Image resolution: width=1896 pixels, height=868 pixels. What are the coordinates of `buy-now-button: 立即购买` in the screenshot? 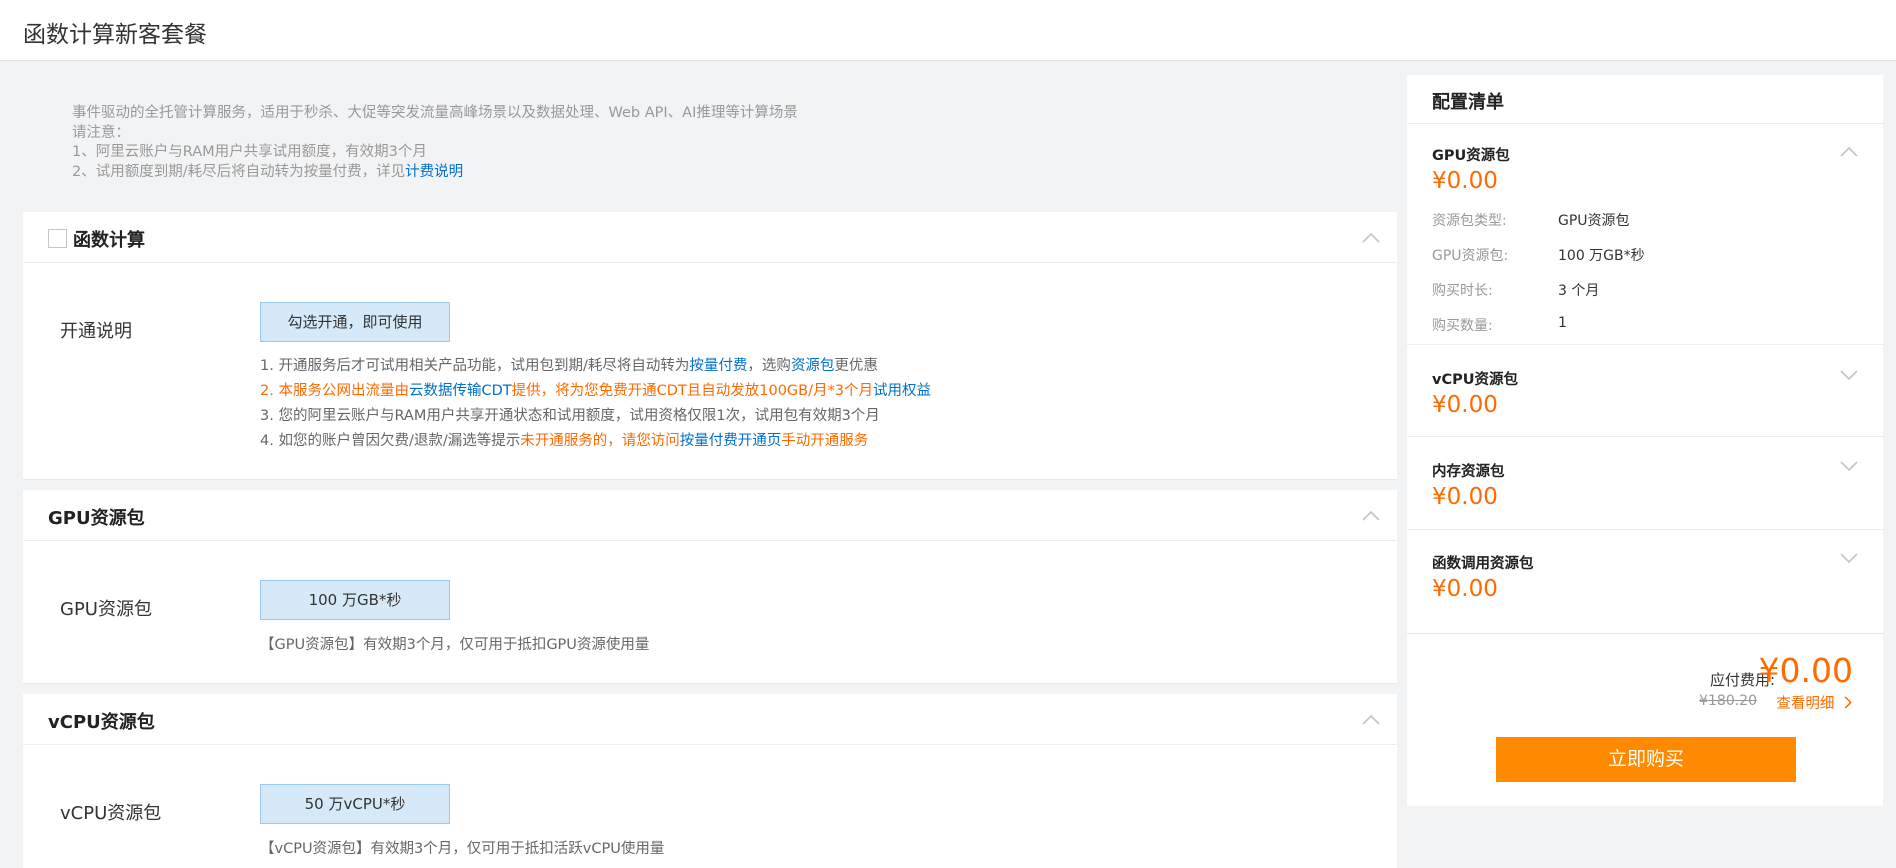 It's located at (1646, 759).